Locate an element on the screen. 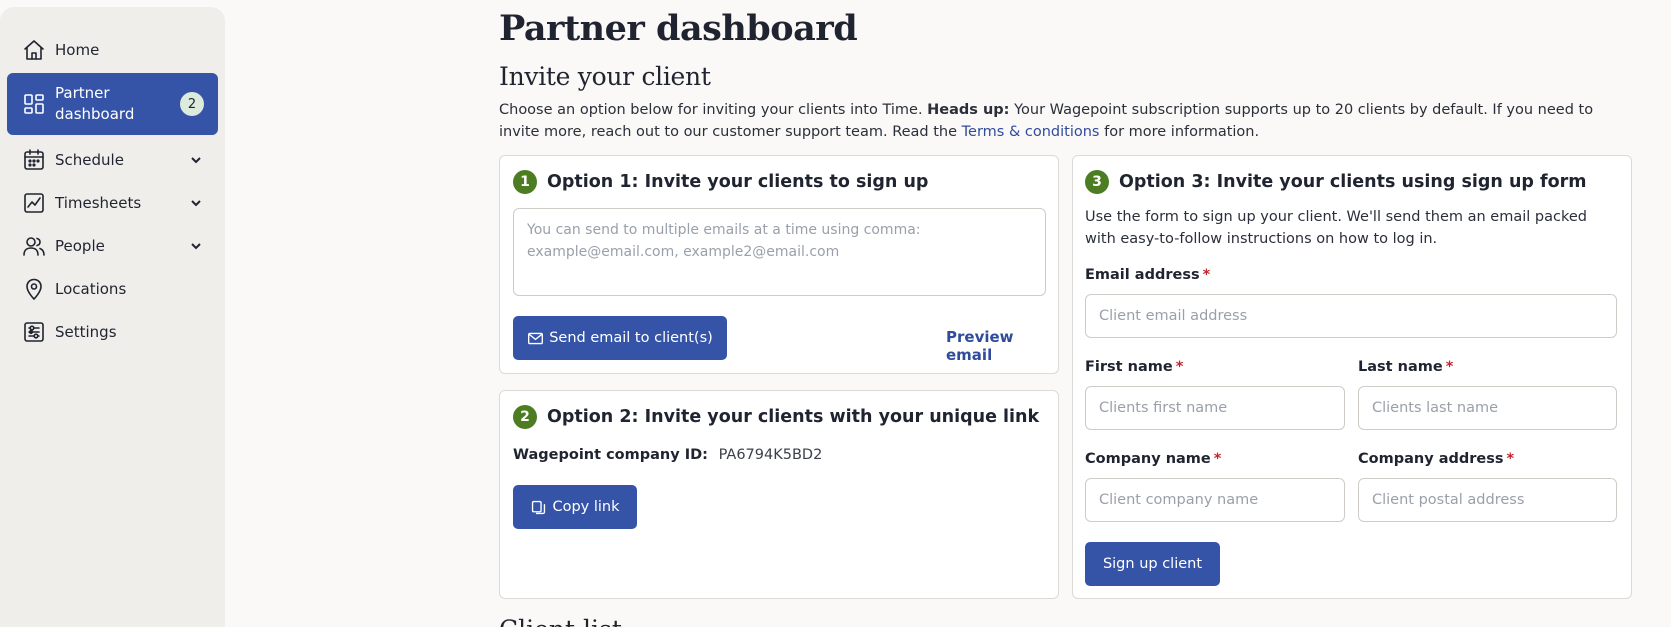 The width and height of the screenshot is (1671, 627). client-list-heading: Client list is located at coordinates (560, 621).